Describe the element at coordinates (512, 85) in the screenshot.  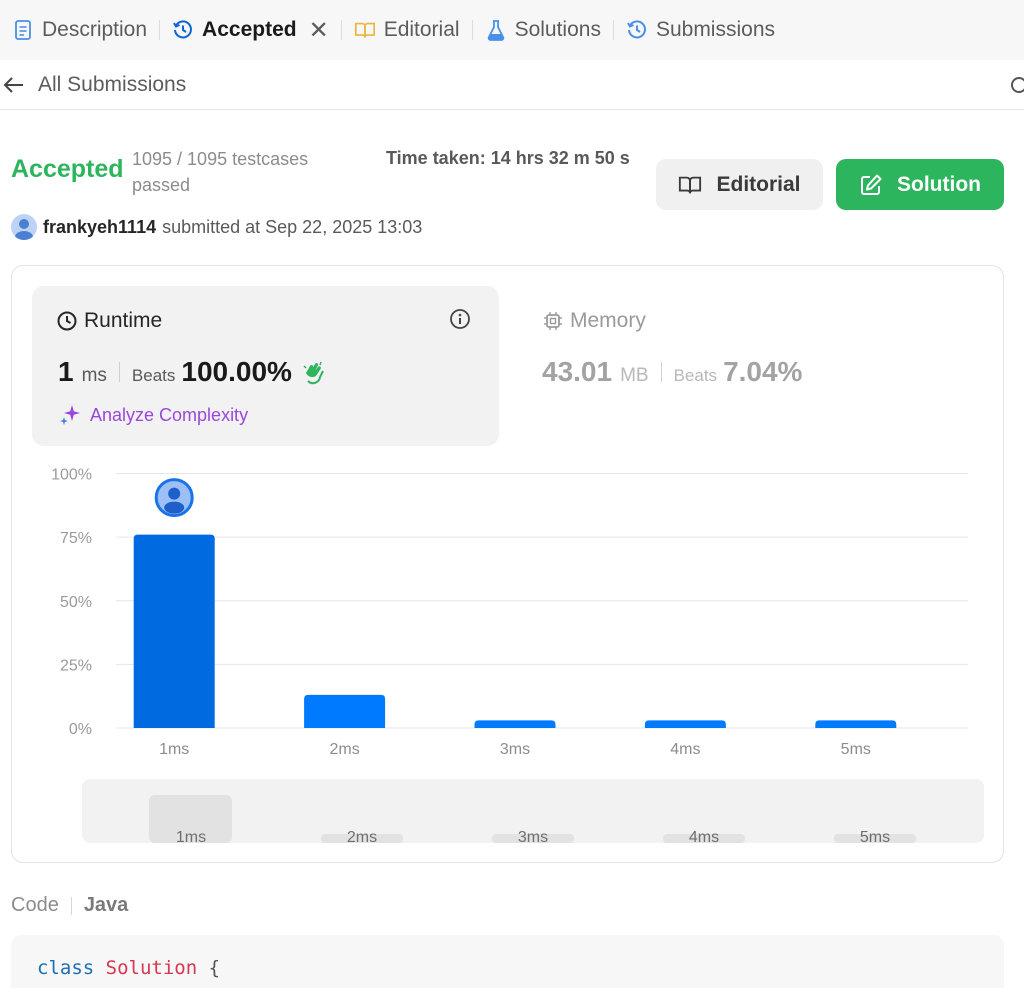
I see `submission-header-bar: All Submissions` at that location.